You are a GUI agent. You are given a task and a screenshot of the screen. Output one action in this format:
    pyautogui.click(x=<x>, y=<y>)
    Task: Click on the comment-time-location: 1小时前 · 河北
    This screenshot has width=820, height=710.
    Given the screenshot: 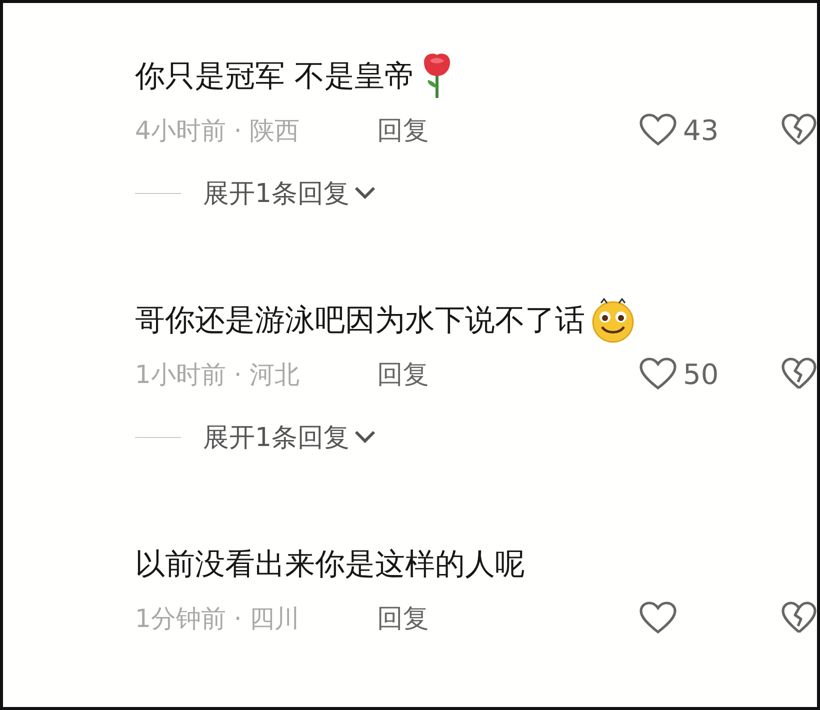 What is the action you would take?
    pyautogui.click(x=218, y=374)
    